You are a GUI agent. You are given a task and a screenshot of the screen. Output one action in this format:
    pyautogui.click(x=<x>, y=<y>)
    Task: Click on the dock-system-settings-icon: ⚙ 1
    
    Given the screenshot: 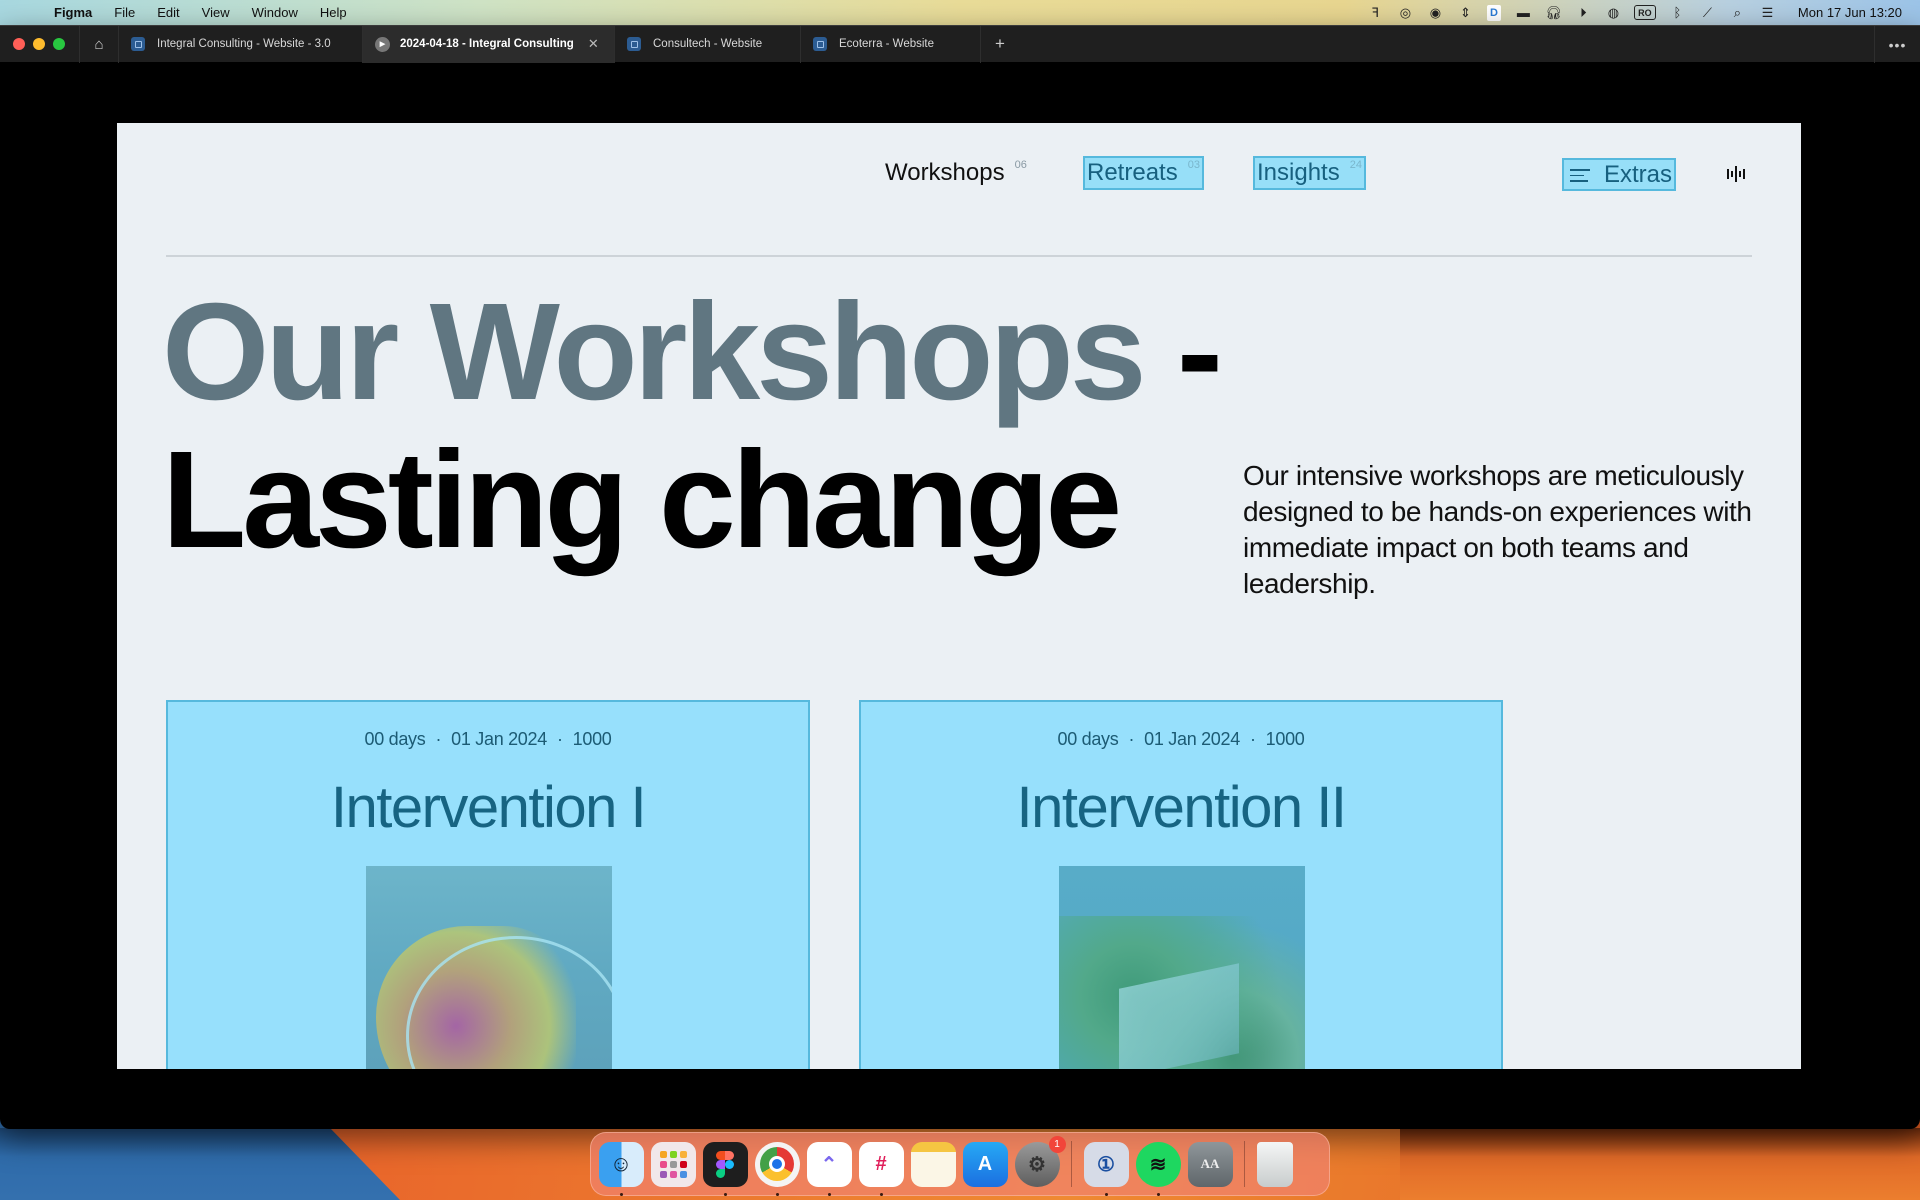 What is the action you would take?
    pyautogui.click(x=1040, y=1161)
    